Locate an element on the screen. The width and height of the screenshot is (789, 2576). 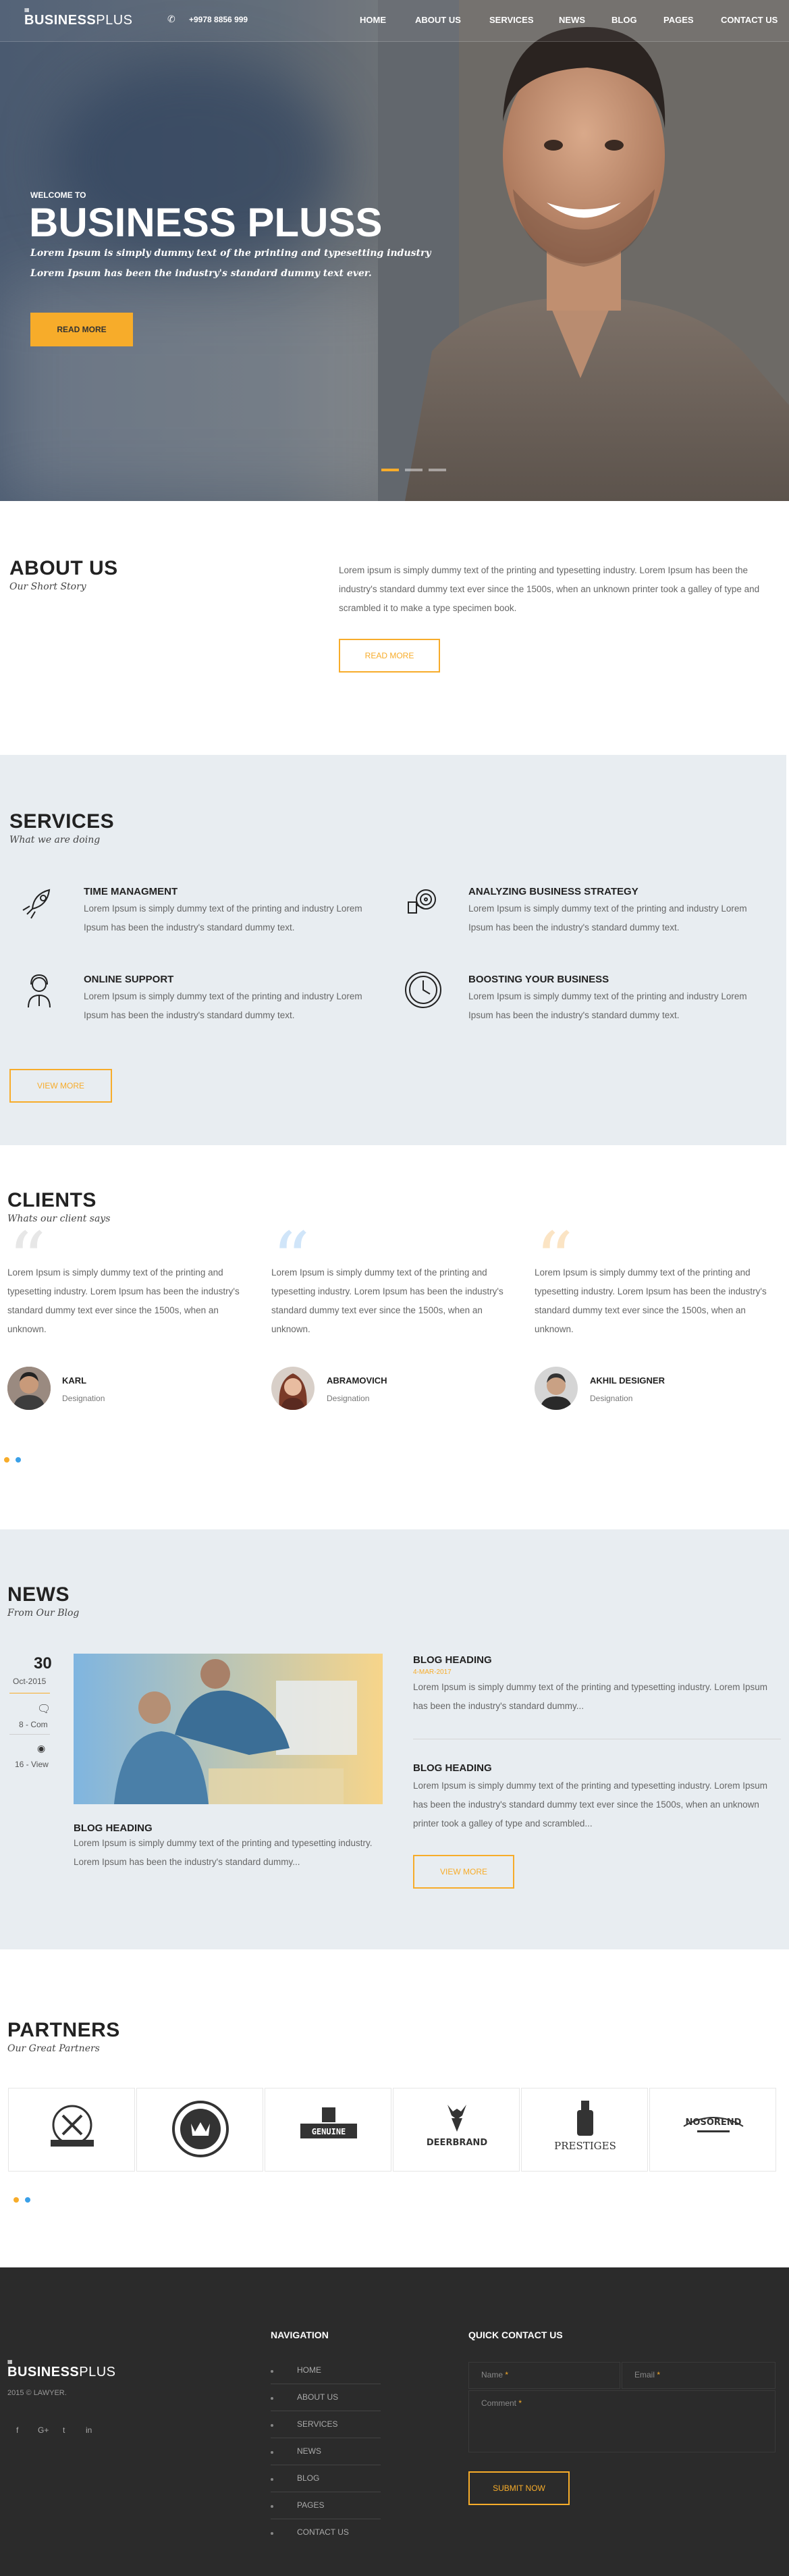
linkedin-icon: in is located at coordinates (89, 2430).